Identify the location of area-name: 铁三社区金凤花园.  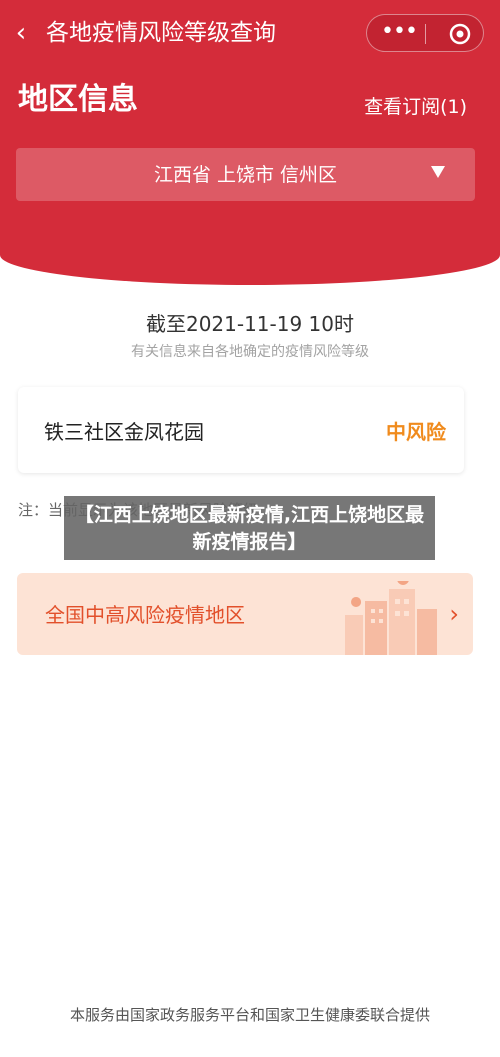
(124, 432).